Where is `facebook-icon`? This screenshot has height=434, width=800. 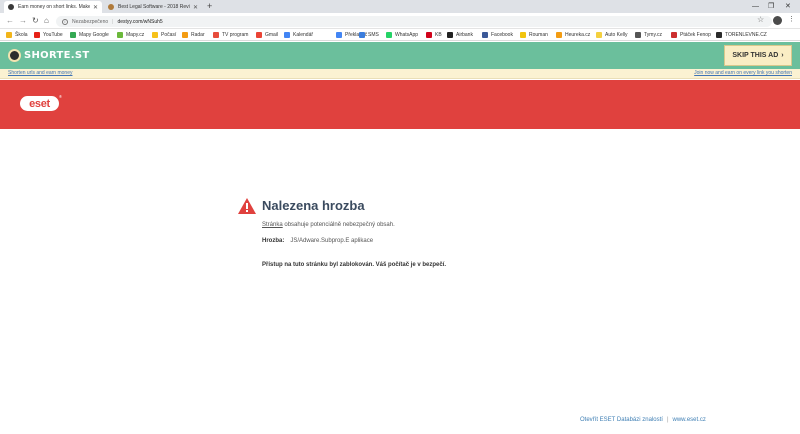 facebook-icon is located at coordinates (485, 35).